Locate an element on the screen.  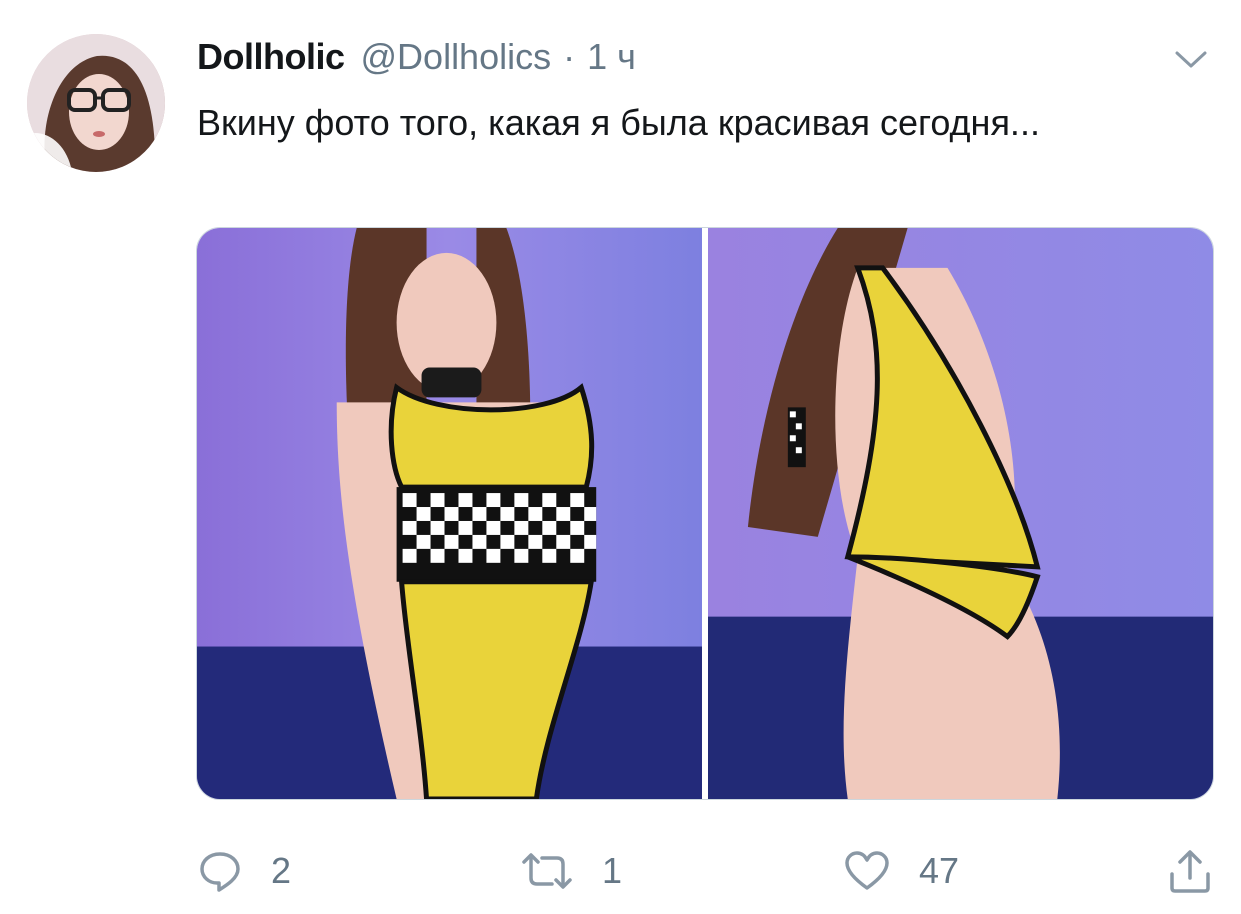
reply-button: 2 is located at coordinates (244, 871).